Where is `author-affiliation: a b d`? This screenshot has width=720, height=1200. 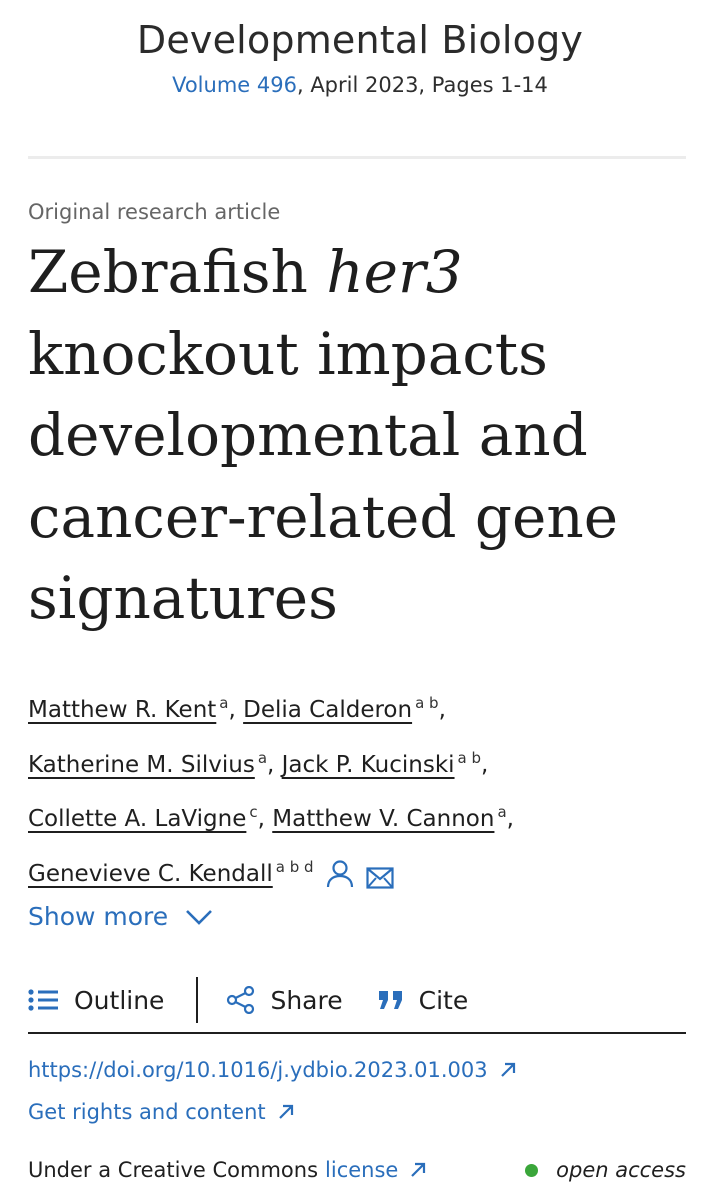
author-affiliation: a b d is located at coordinates (294, 866).